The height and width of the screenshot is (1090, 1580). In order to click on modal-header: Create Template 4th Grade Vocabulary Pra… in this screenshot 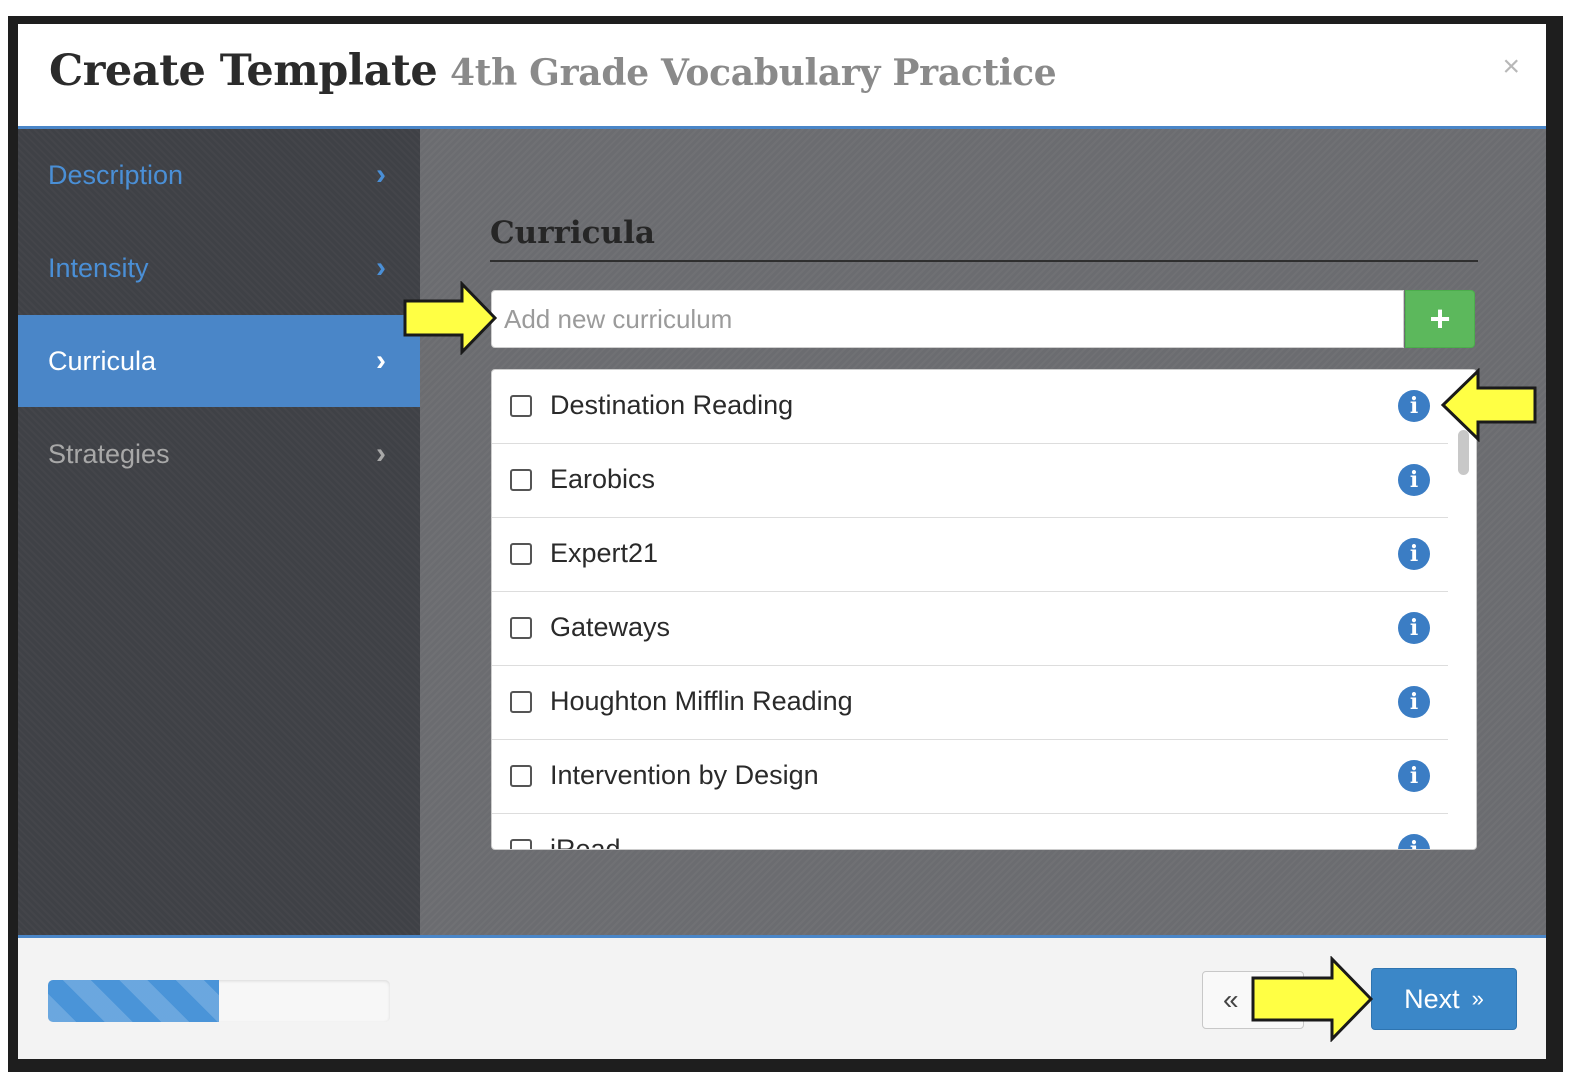, I will do `click(782, 76)`.